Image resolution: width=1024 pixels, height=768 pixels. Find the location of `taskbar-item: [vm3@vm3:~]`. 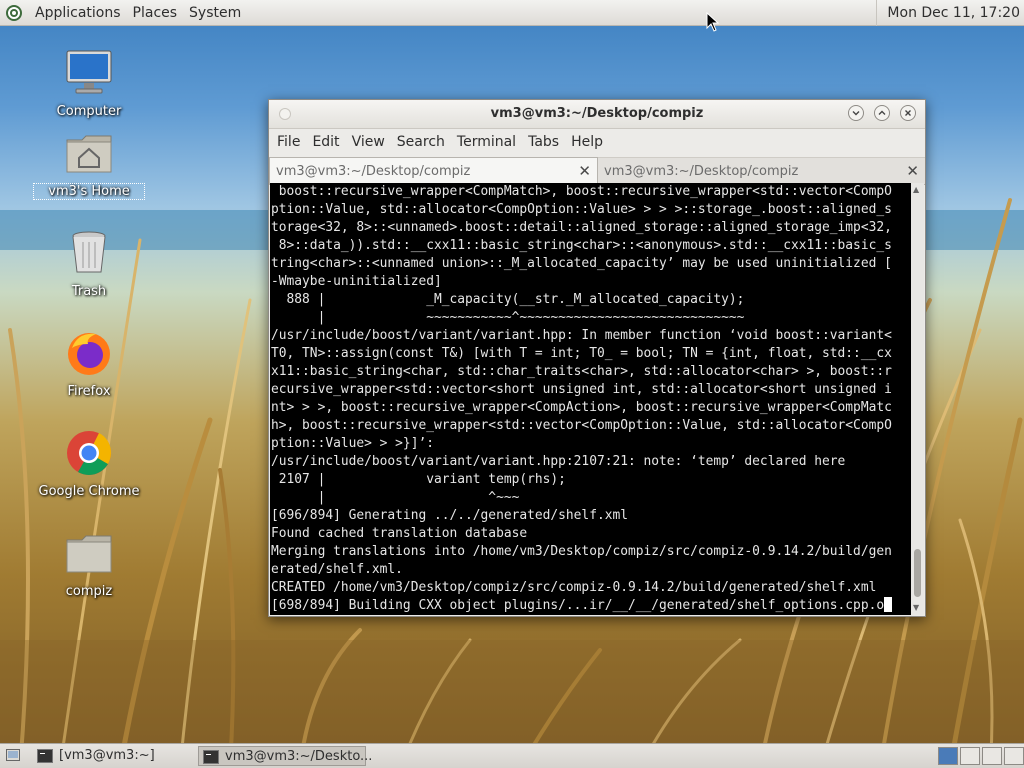

taskbar-item: [vm3@vm3:~] is located at coordinates (114, 756).